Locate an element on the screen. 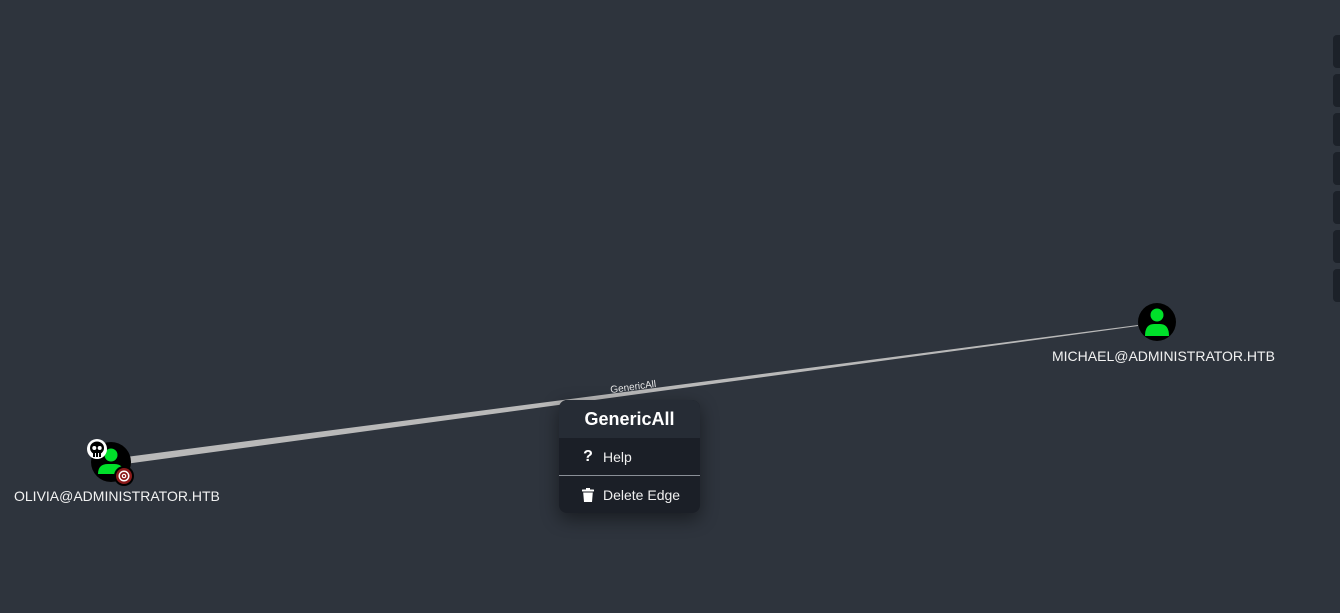 The width and height of the screenshot is (1340, 613). help-menu-item: ? Help is located at coordinates (629, 456).